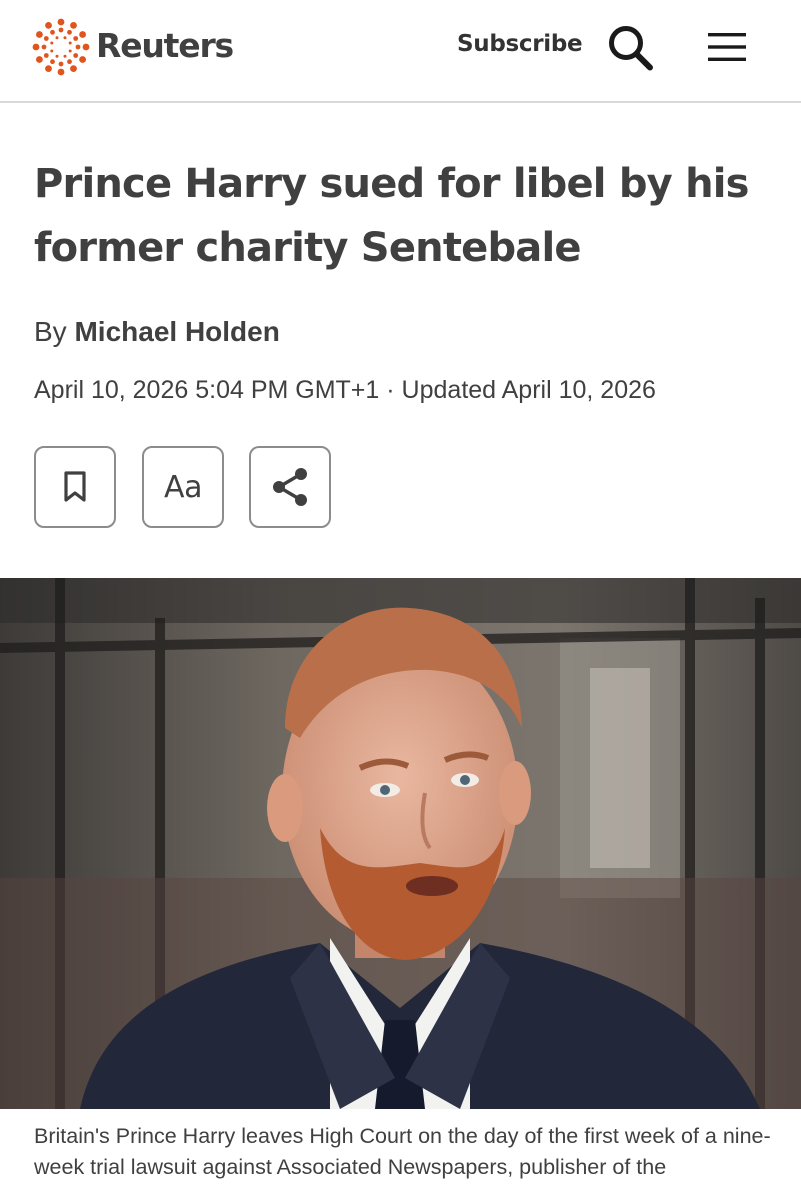 The height and width of the screenshot is (1200, 801). Describe the element at coordinates (50, 331) in the screenshot. I see `byline-prefix: By` at that location.